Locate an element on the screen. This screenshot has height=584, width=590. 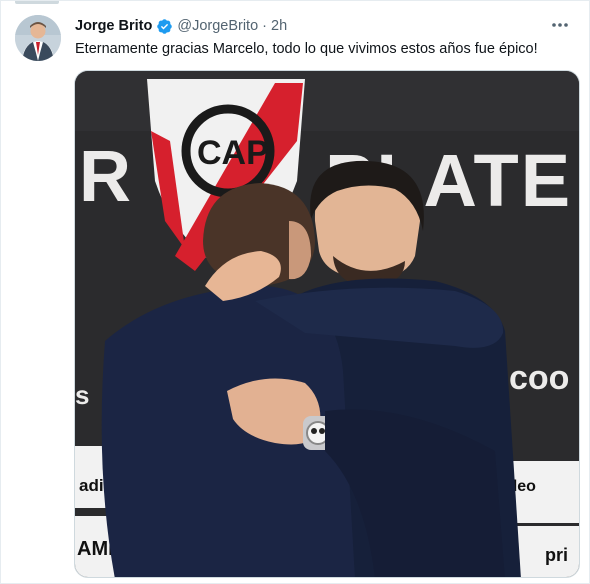
crest-letters: CAP is located at coordinates (233, 153).